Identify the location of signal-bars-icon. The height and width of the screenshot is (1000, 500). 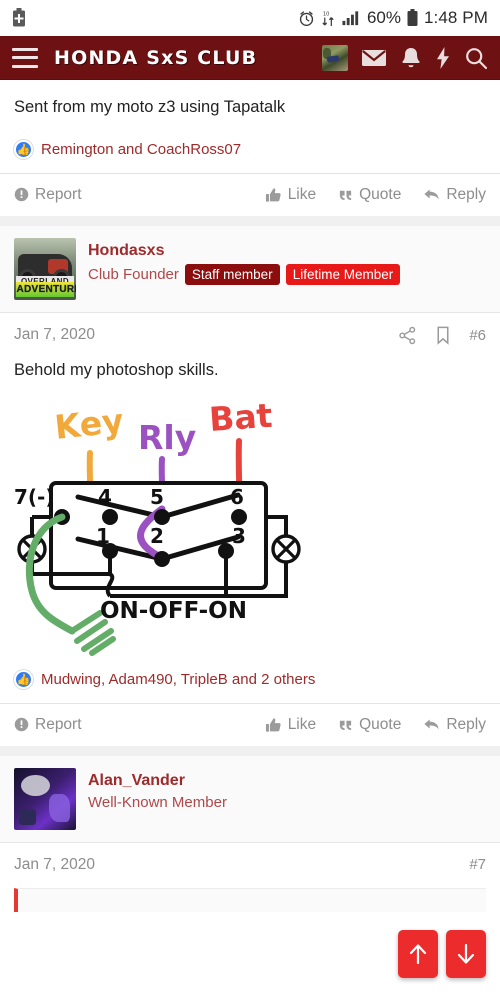
(351, 18).